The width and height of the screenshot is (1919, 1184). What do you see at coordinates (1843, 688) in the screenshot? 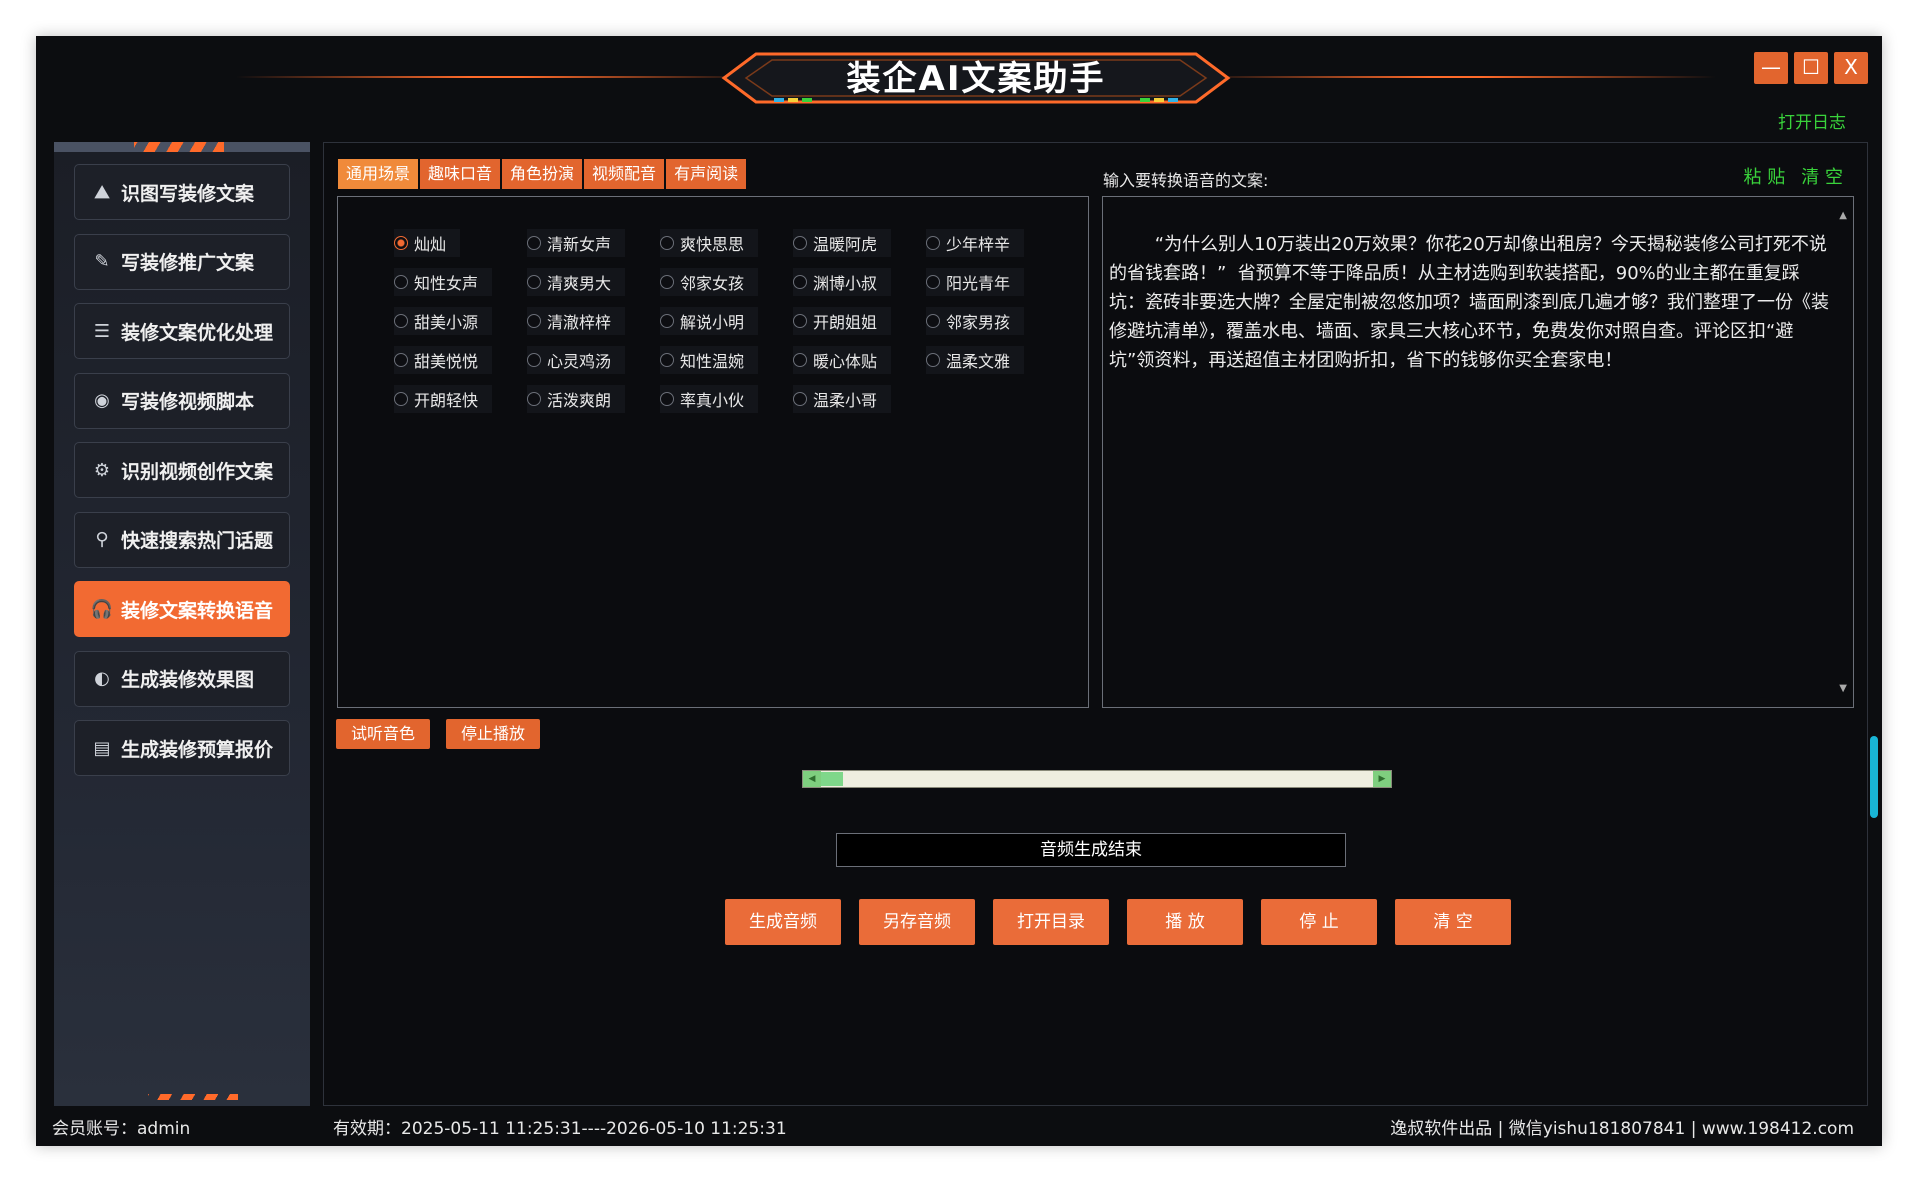
I see `scroll-down-arrow-icon: ▼` at bounding box center [1843, 688].